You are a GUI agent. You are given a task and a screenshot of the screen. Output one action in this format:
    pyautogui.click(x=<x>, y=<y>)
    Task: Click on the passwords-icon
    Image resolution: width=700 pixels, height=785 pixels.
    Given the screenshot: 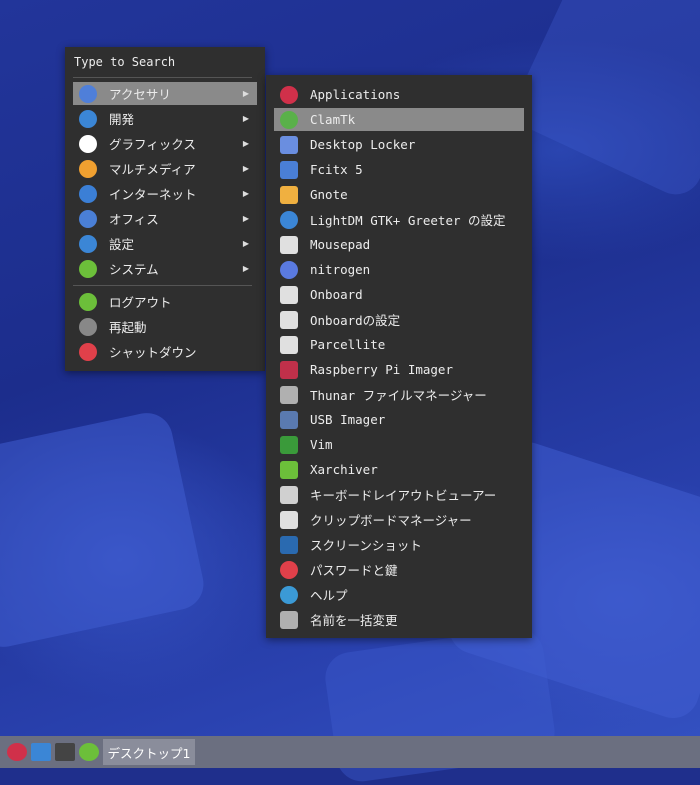 What is the action you would take?
    pyautogui.click(x=289, y=569)
    